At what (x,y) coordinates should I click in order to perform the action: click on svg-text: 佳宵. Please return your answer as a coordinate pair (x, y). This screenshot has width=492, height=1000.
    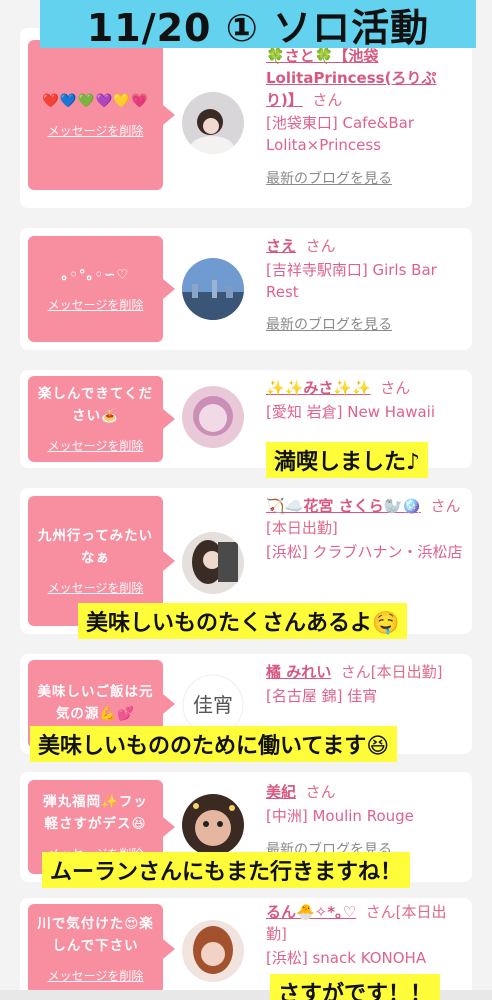
    Looking at the image, I should click on (213, 705).